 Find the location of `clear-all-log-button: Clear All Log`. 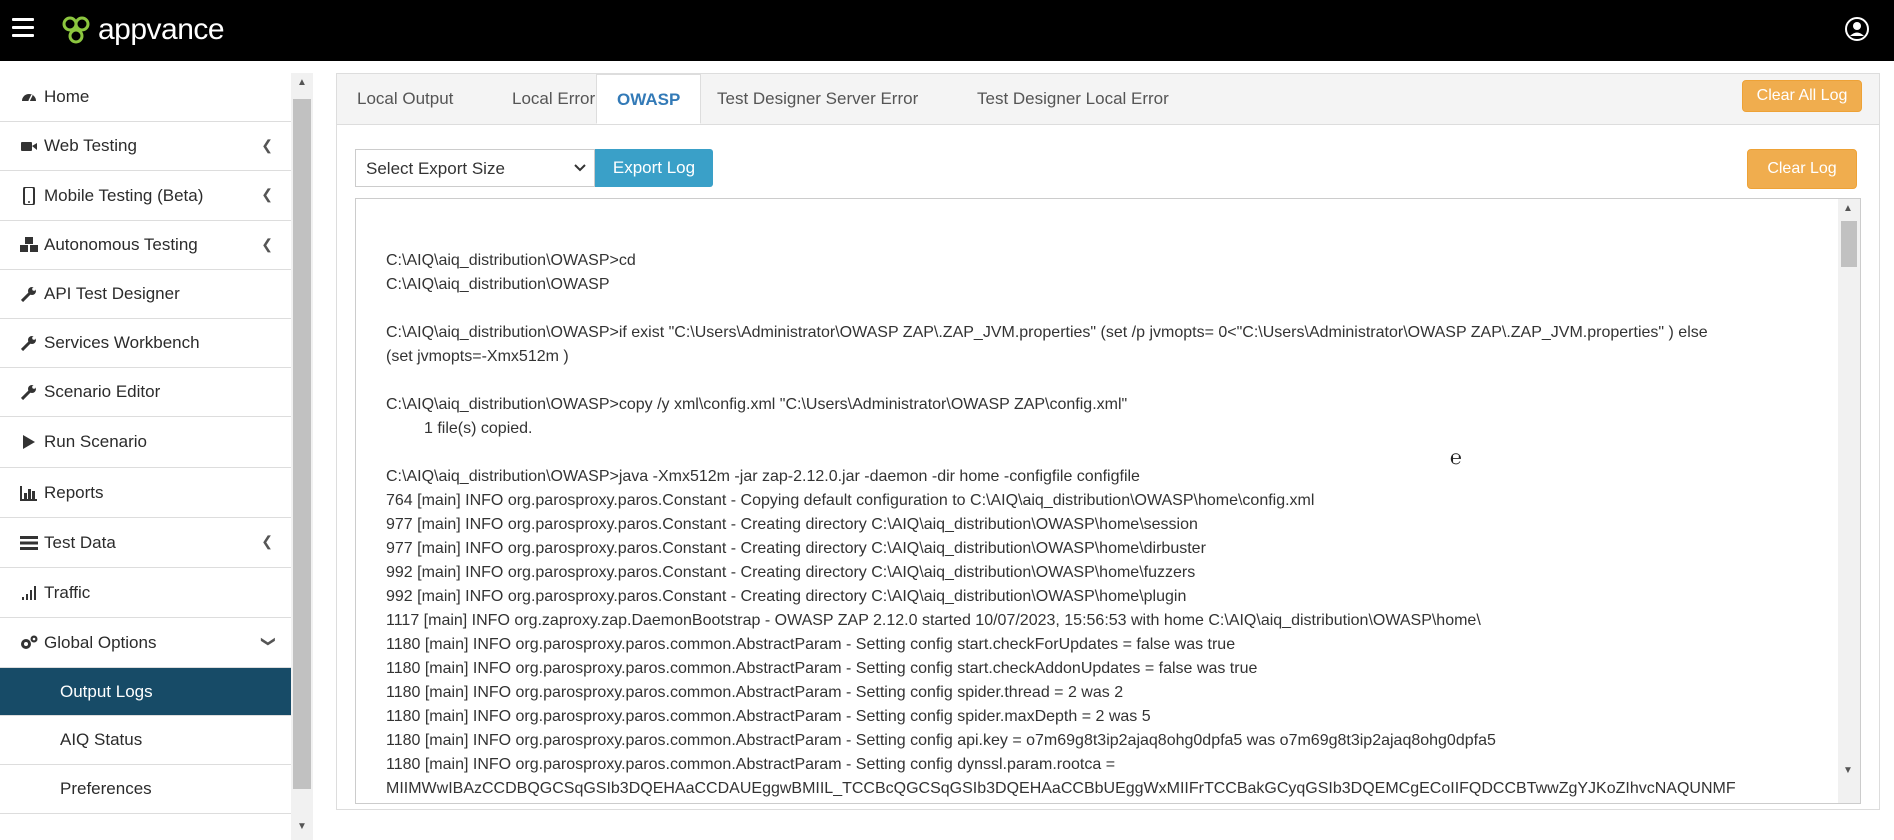

clear-all-log-button: Clear All Log is located at coordinates (1802, 96).